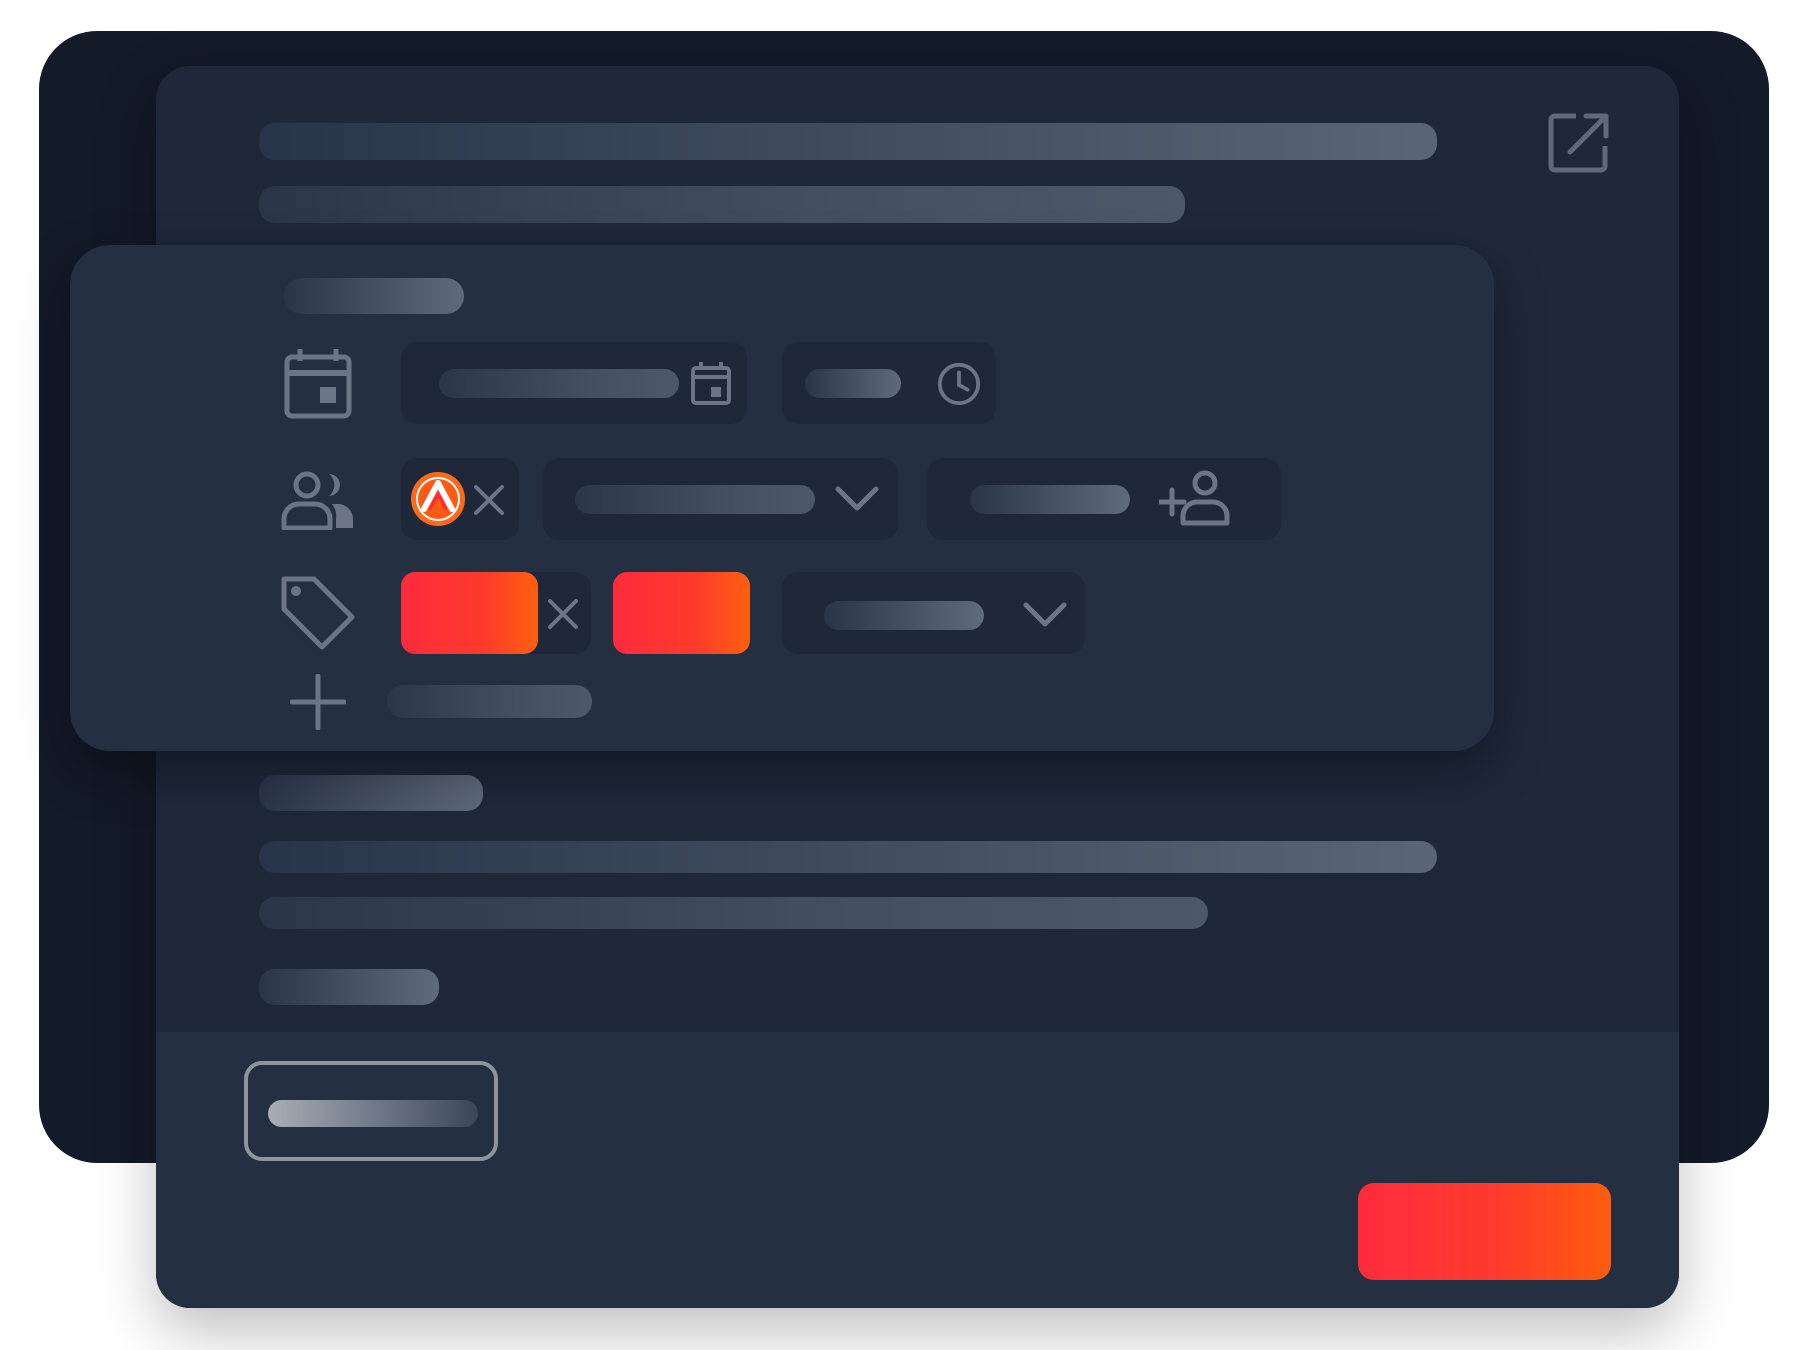 This screenshot has height=1350, width=1801. I want to click on date-field, so click(574, 383).